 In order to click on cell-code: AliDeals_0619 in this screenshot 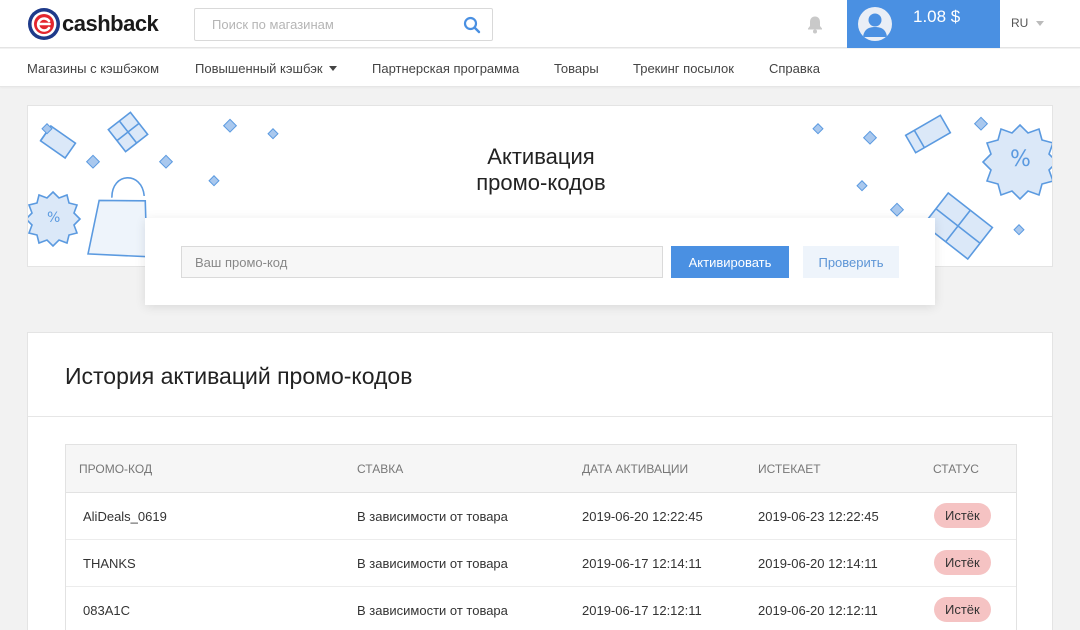, I will do `click(125, 516)`.